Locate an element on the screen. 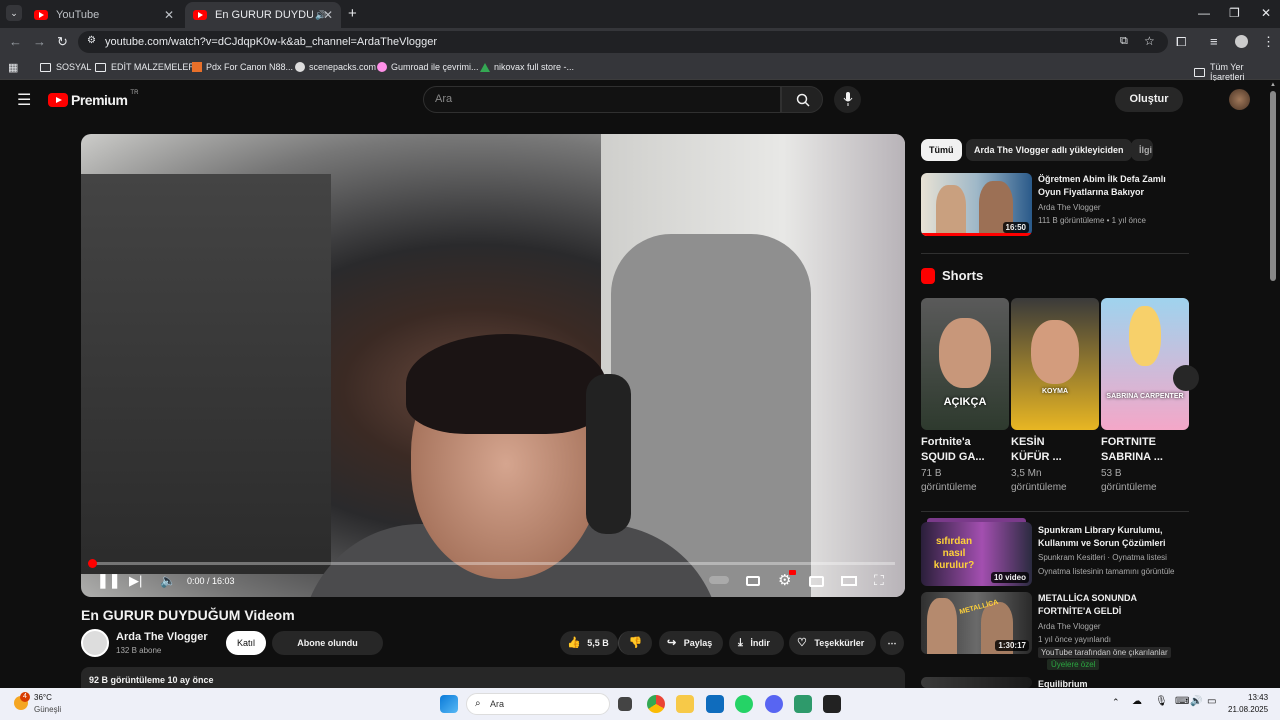 This screenshot has width=1280, height=720. pause-icon: ❚❚ is located at coordinates (108, 580).